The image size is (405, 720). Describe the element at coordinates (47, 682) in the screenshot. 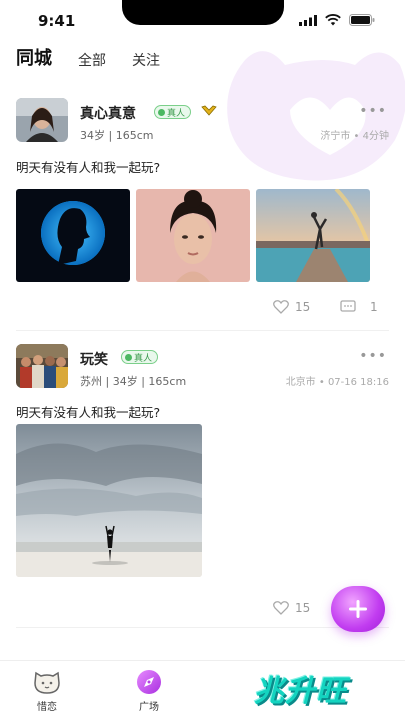

I see `cat-face-icon` at that location.